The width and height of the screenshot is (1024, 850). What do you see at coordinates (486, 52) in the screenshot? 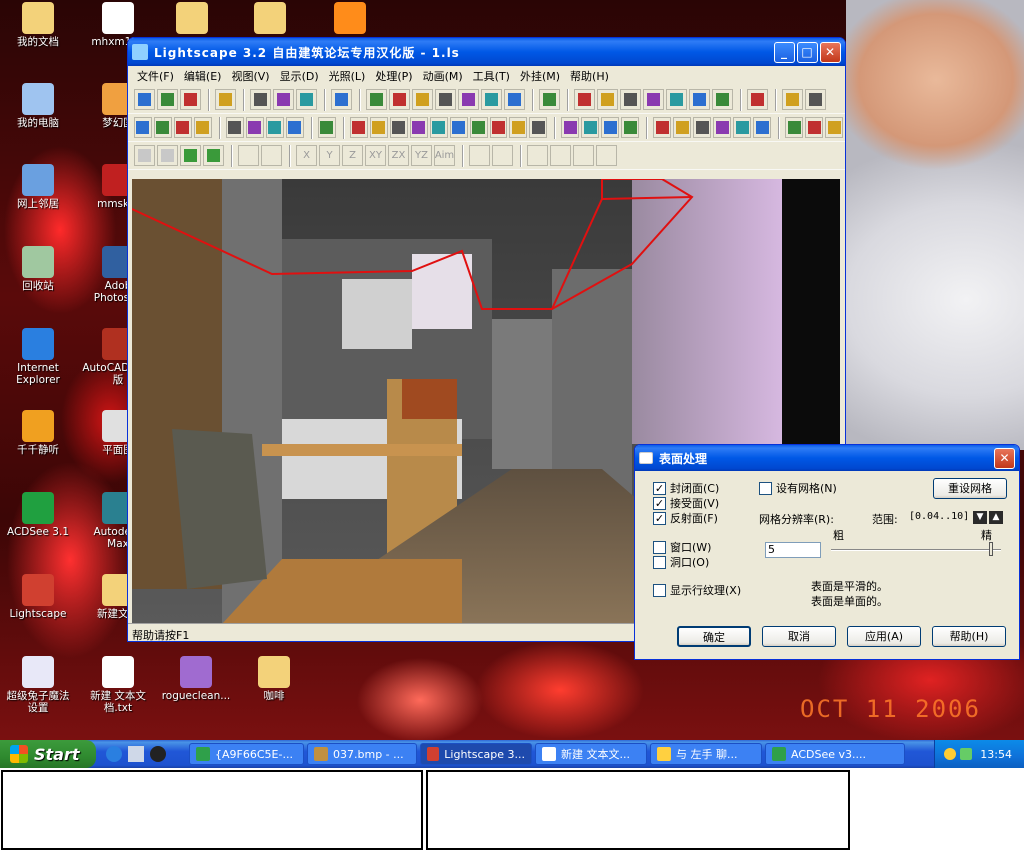
I see `window-titlebar: Lightscape 3.2 自由建筑论坛专用汉化版 - 1.ls _ □ ✕` at bounding box center [486, 52].